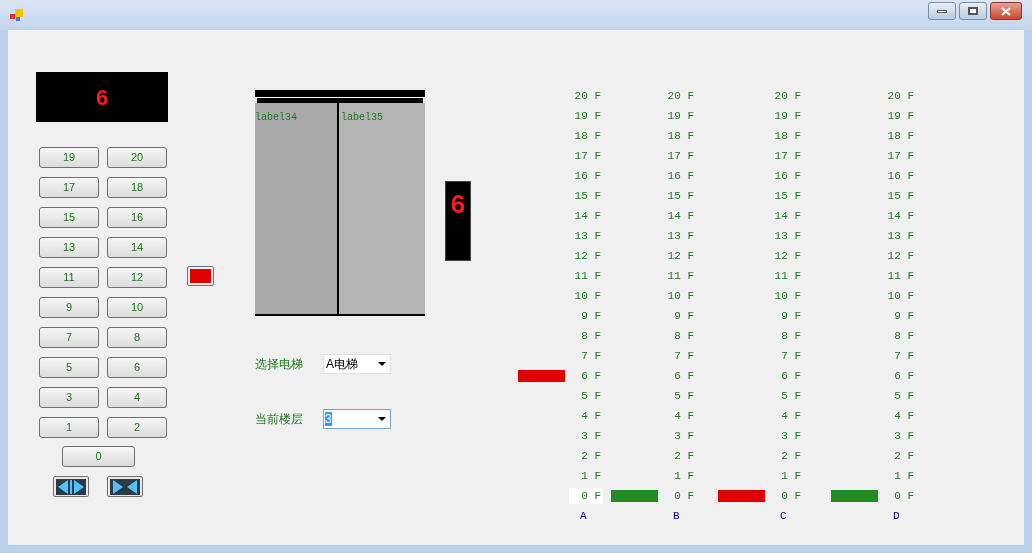  What do you see at coordinates (137, 157) in the screenshot?
I see `floor-button: 20` at bounding box center [137, 157].